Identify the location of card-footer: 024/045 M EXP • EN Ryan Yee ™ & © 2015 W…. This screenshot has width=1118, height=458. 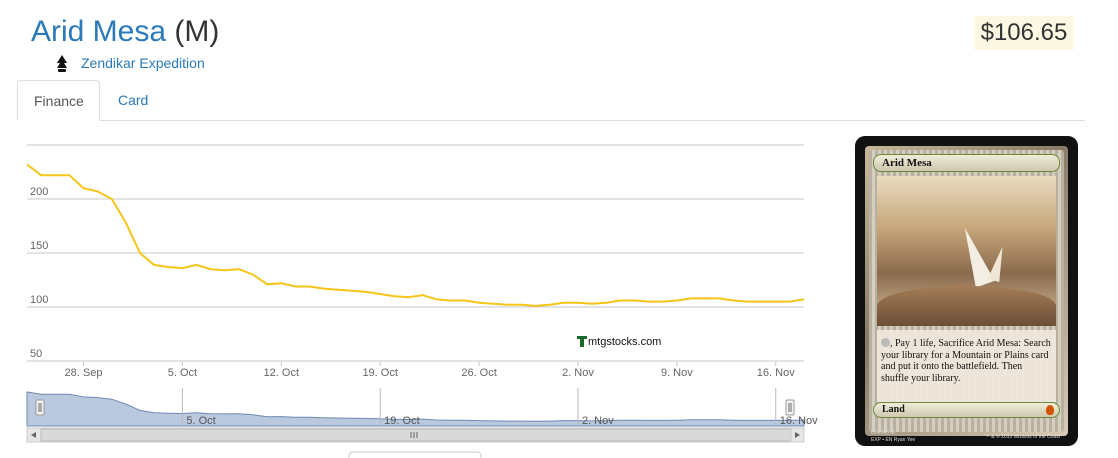
(965, 436).